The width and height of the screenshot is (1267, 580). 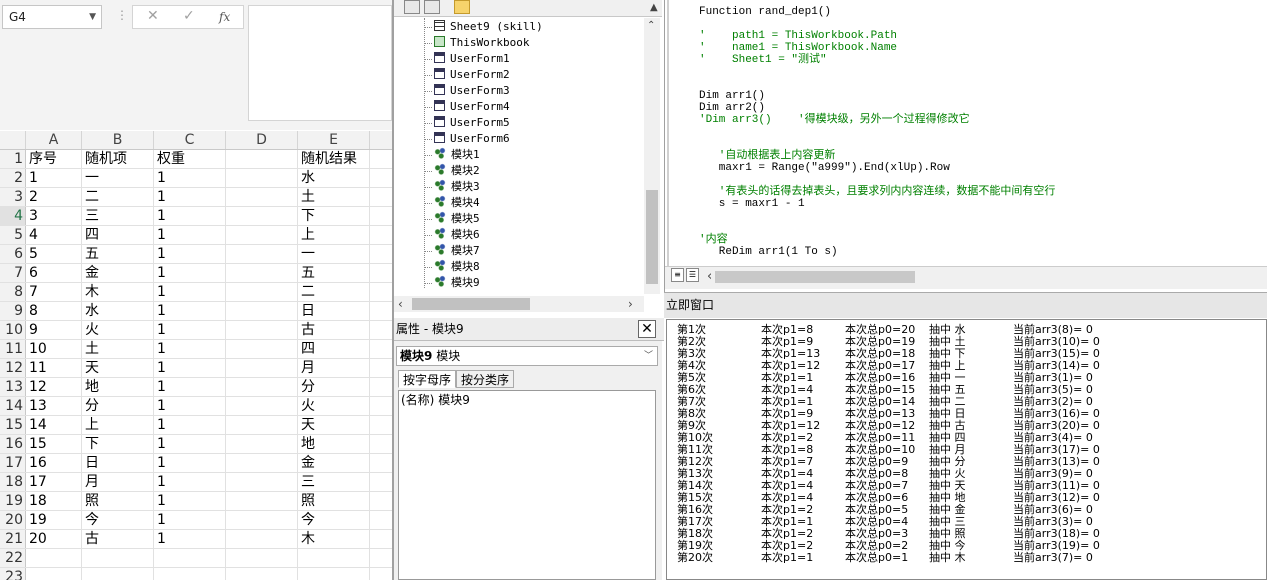 What do you see at coordinates (118, 520) in the screenshot?
I see `cell-b: 今` at bounding box center [118, 520].